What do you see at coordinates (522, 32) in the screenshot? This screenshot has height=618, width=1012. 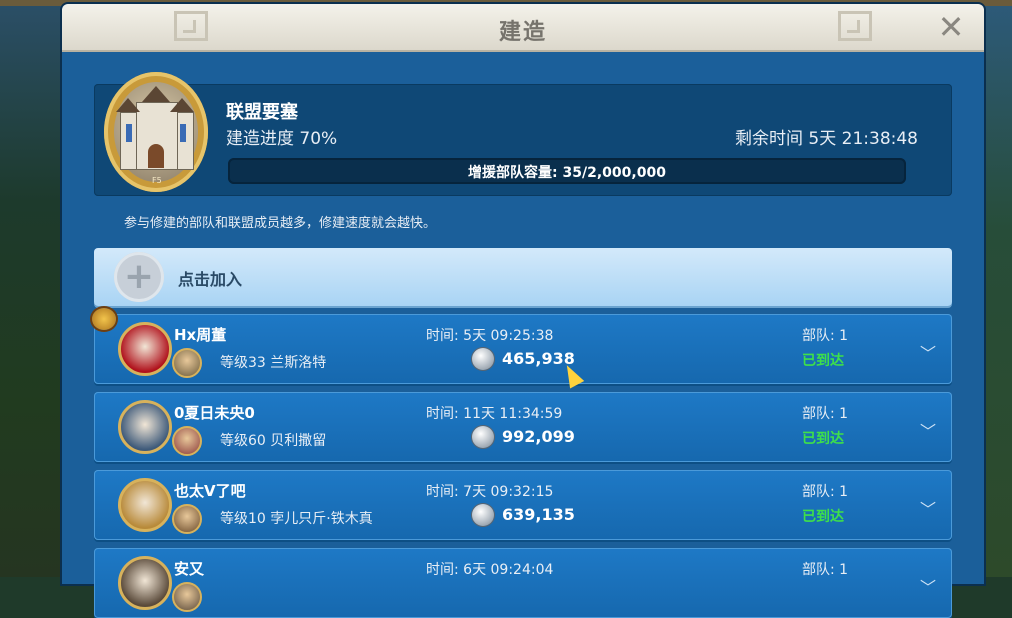 I see `dialog-title: 建造` at bounding box center [522, 32].